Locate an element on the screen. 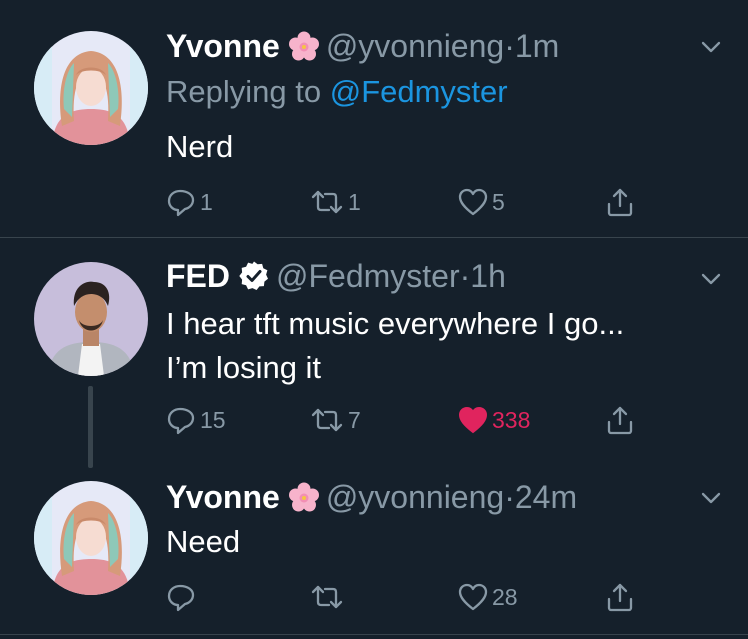 This screenshot has height=639, width=748. reply-count: 15 is located at coordinates (213, 419).